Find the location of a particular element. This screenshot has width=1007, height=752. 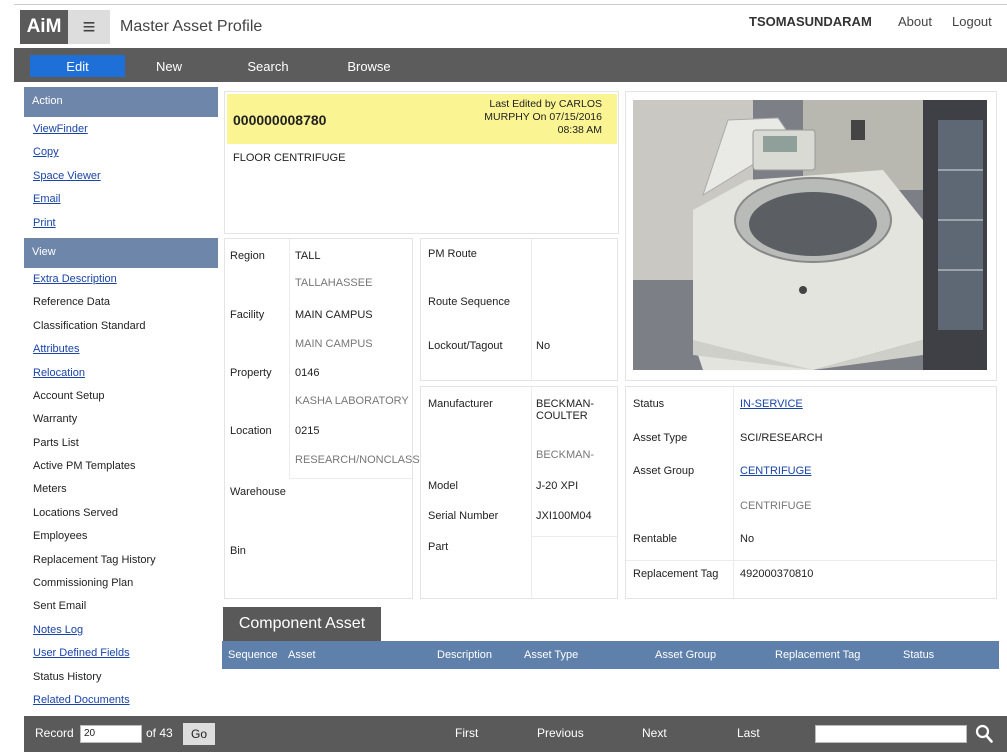

asset-number: 000000008780 is located at coordinates (280, 120).